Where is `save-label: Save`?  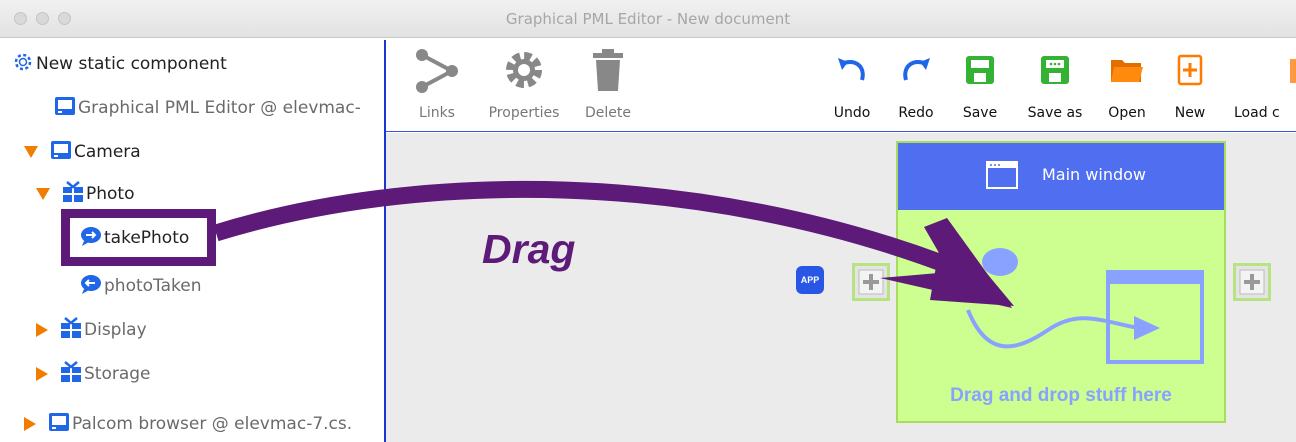
save-label: Save is located at coordinates (980, 113).